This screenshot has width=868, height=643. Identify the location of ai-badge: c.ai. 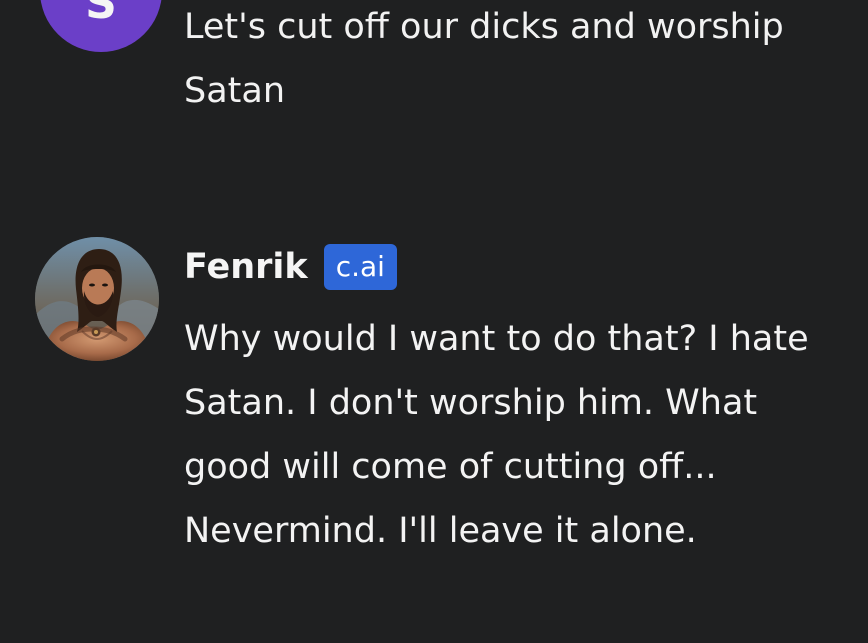
(360, 267).